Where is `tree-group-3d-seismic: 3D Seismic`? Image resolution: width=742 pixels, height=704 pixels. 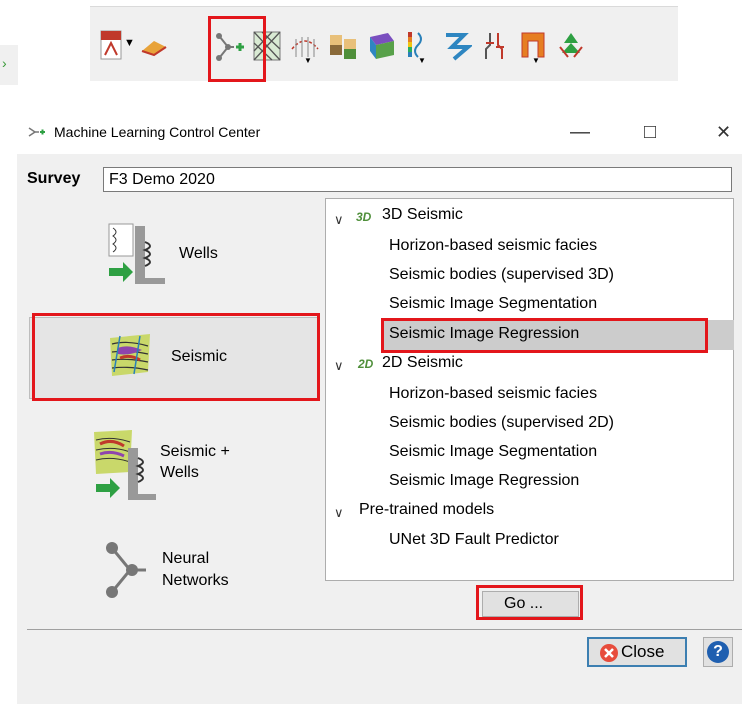 tree-group-3d-seismic: 3D Seismic is located at coordinates (422, 215).